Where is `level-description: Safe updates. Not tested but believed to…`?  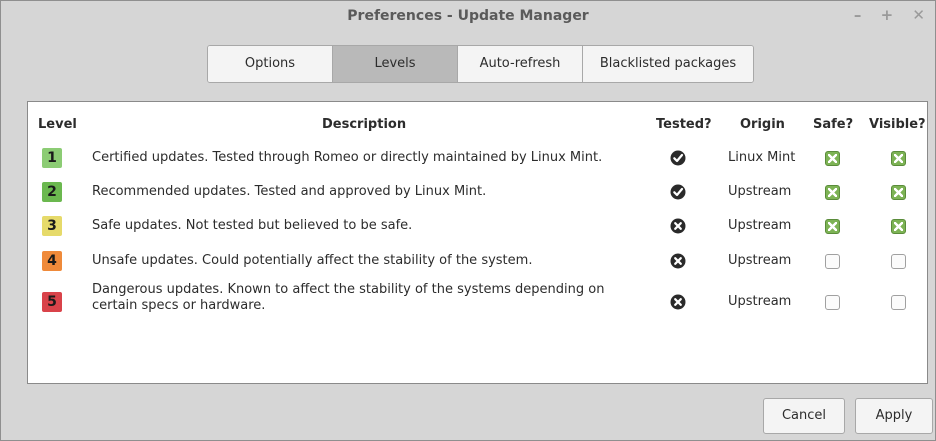
level-description: Safe updates. Not tested but believed to… is located at coordinates (252, 225).